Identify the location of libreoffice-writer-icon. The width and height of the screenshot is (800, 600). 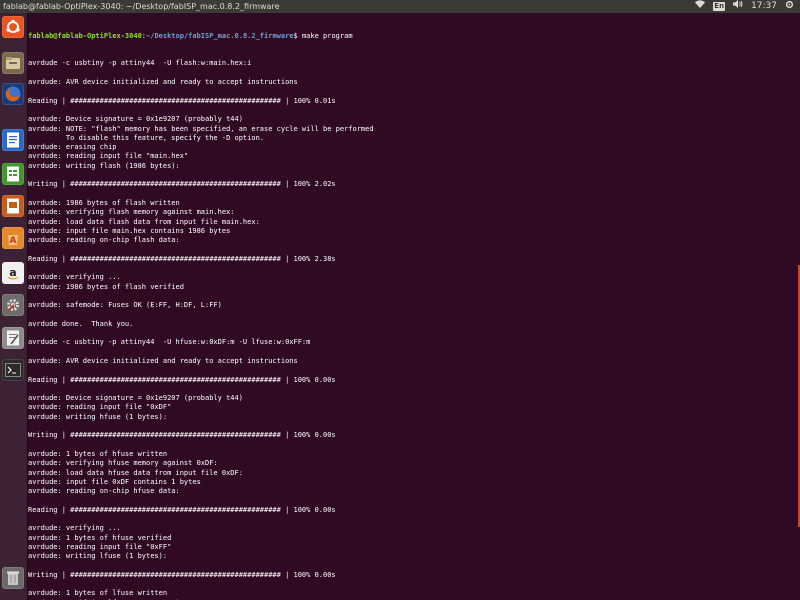
(13, 140).